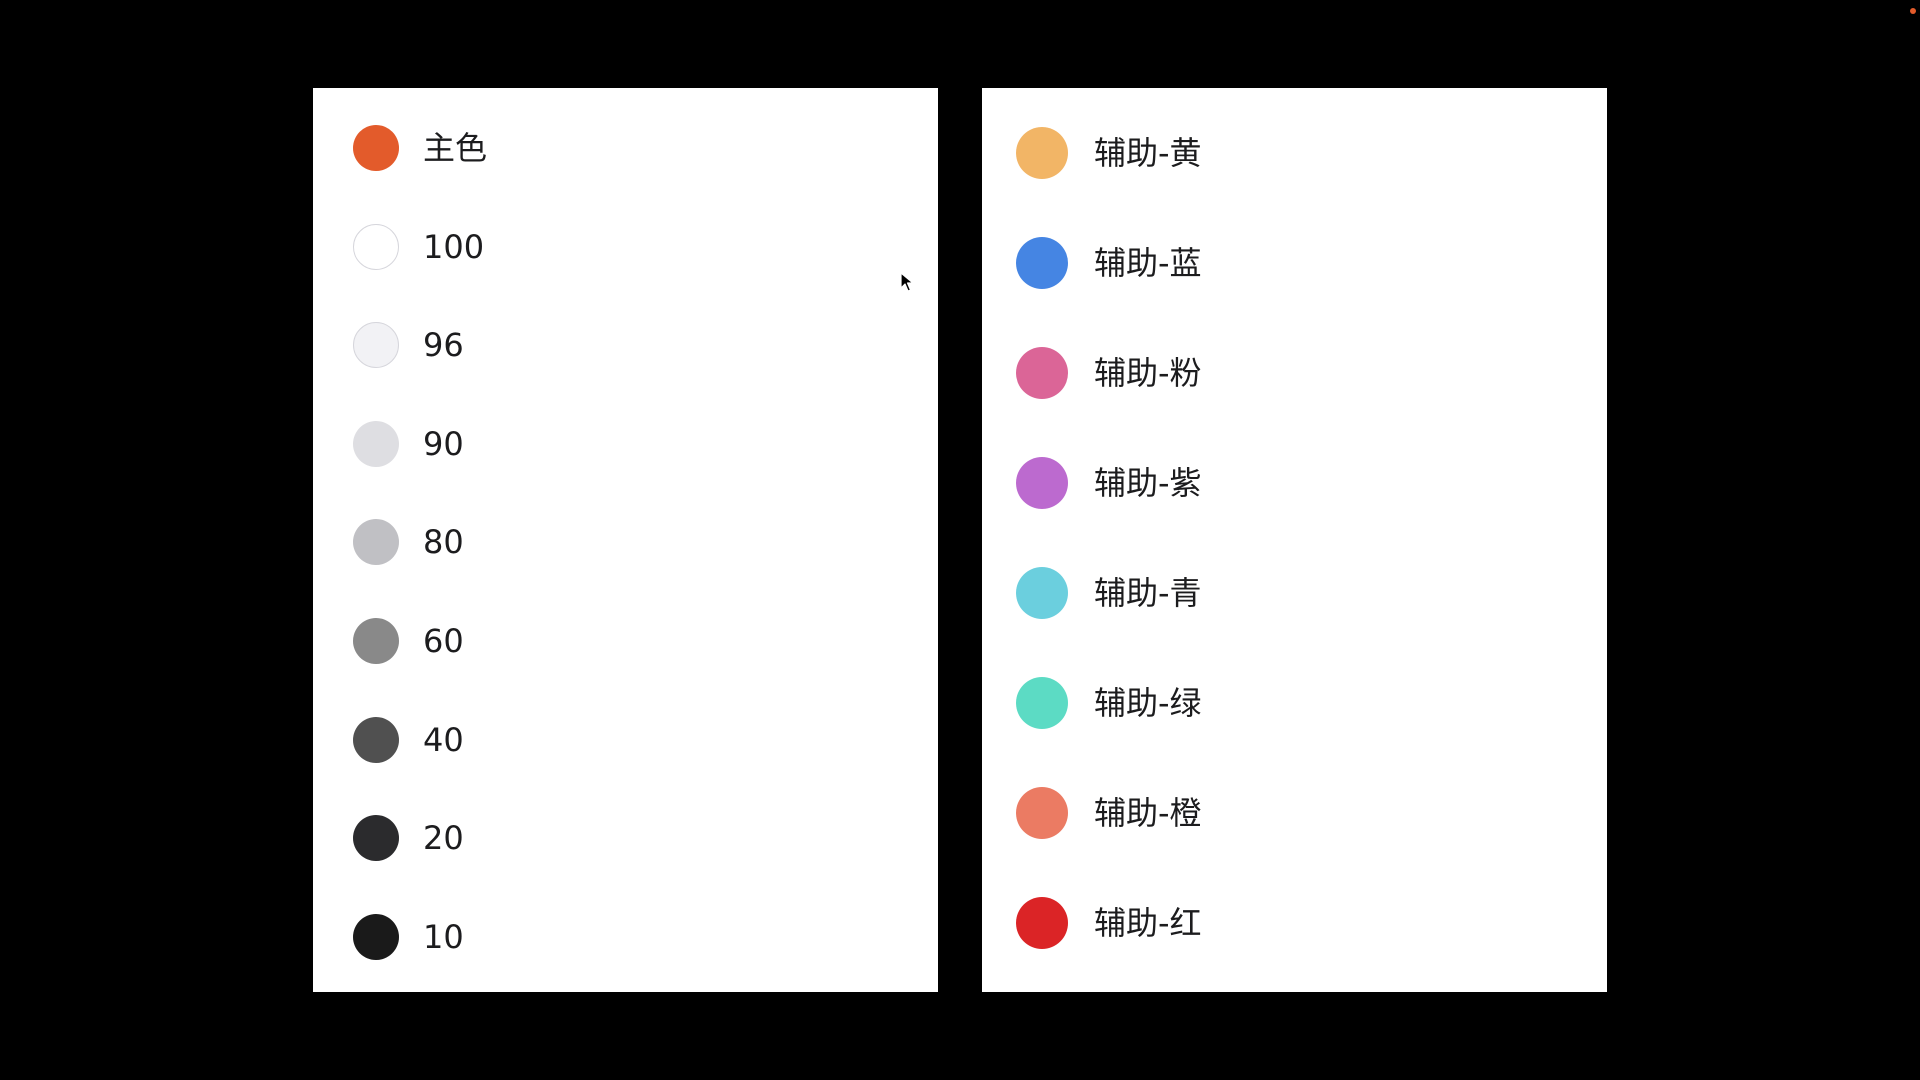  I want to click on swatch-row-green: 辅助-绿, so click(1109, 703).